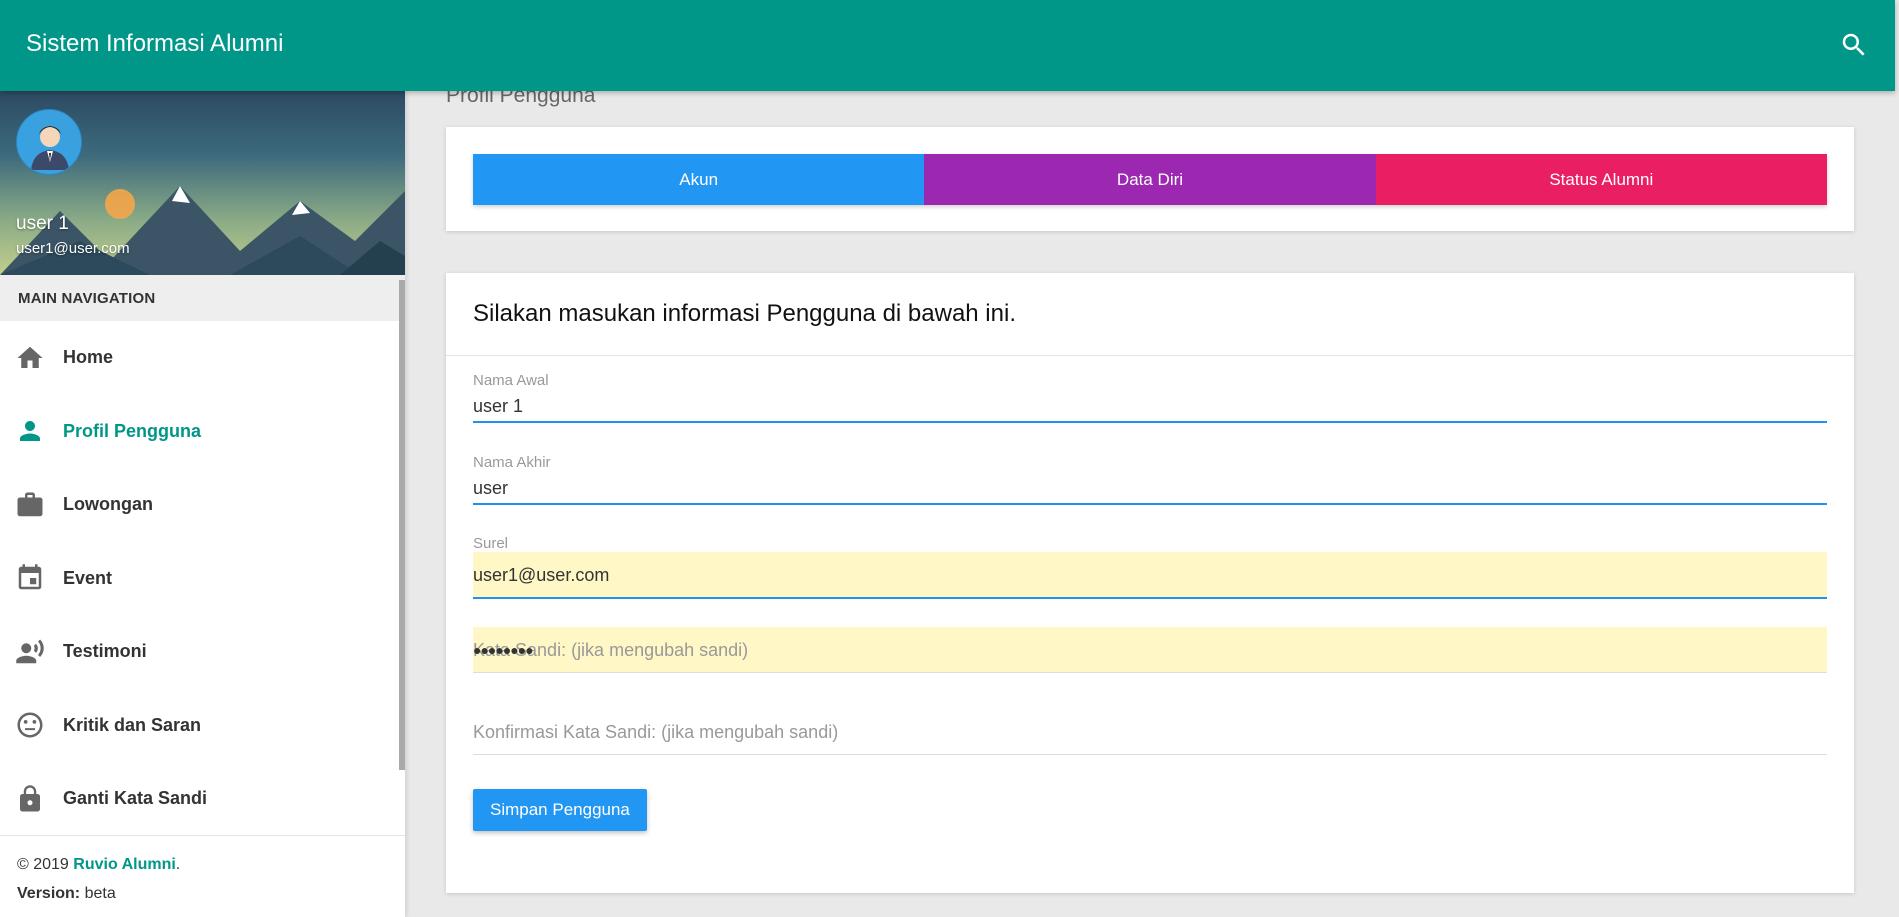 The width and height of the screenshot is (1899, 917). I want to click on copyright-line: © 2019 Ruvio Alumni., so click(211, 865).